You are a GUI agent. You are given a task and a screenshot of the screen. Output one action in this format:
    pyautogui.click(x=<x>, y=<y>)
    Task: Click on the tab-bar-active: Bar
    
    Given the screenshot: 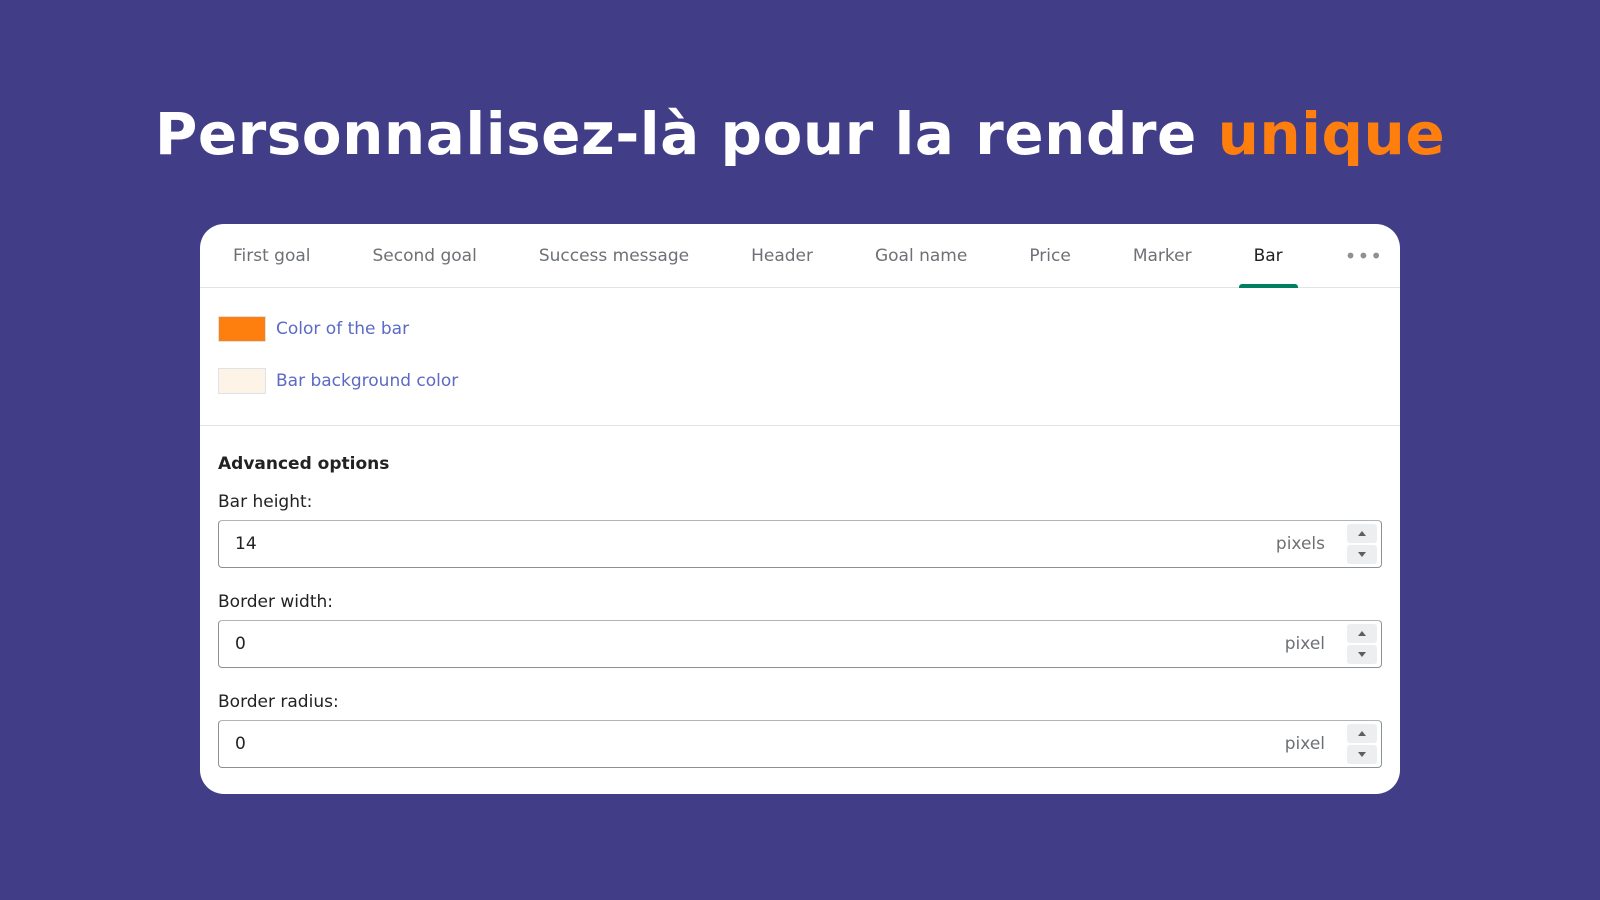 What is the action you would take?
    pyautogui.click(x=1268, y=256)
    